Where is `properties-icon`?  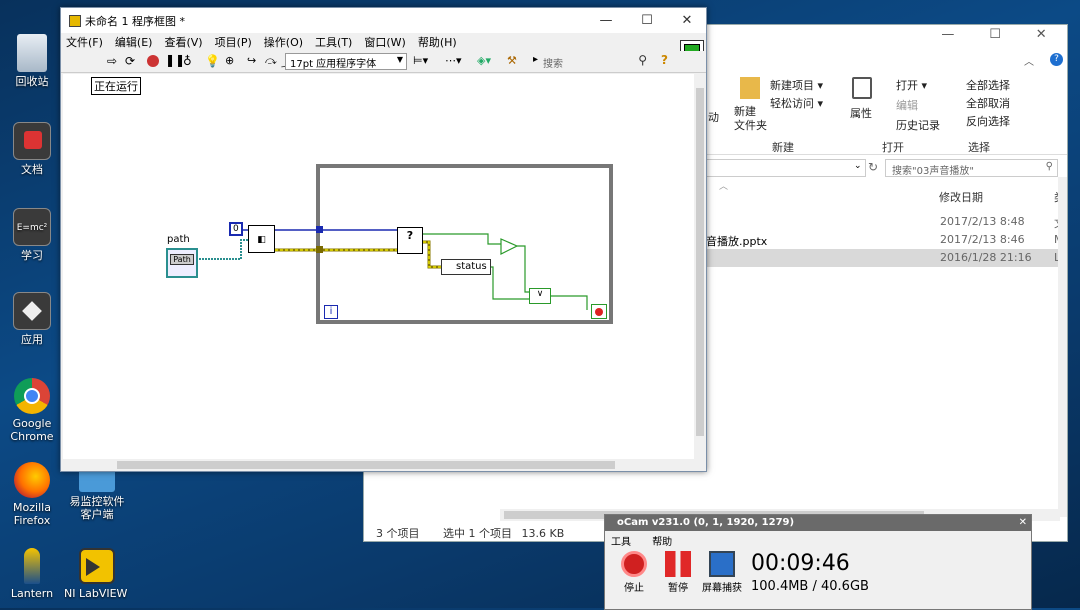
properties-icon is located at coordinates (862, 88).